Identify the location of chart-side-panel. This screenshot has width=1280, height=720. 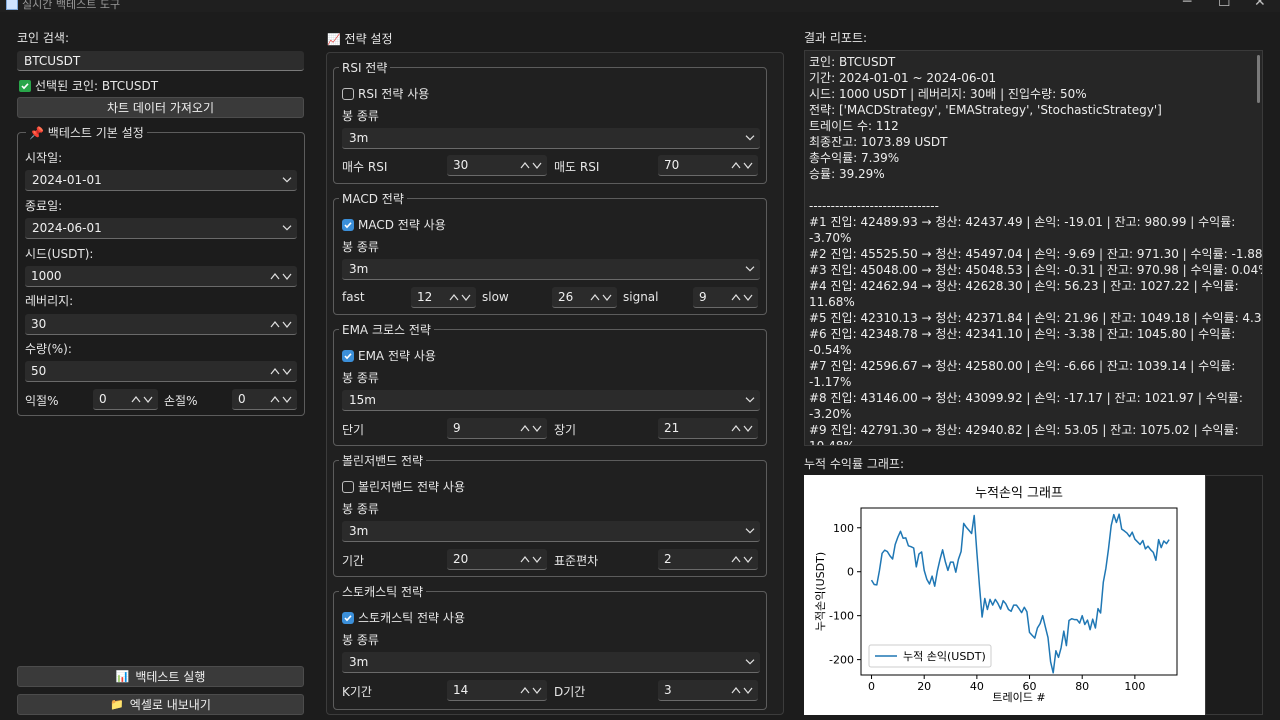
(1234, 595).